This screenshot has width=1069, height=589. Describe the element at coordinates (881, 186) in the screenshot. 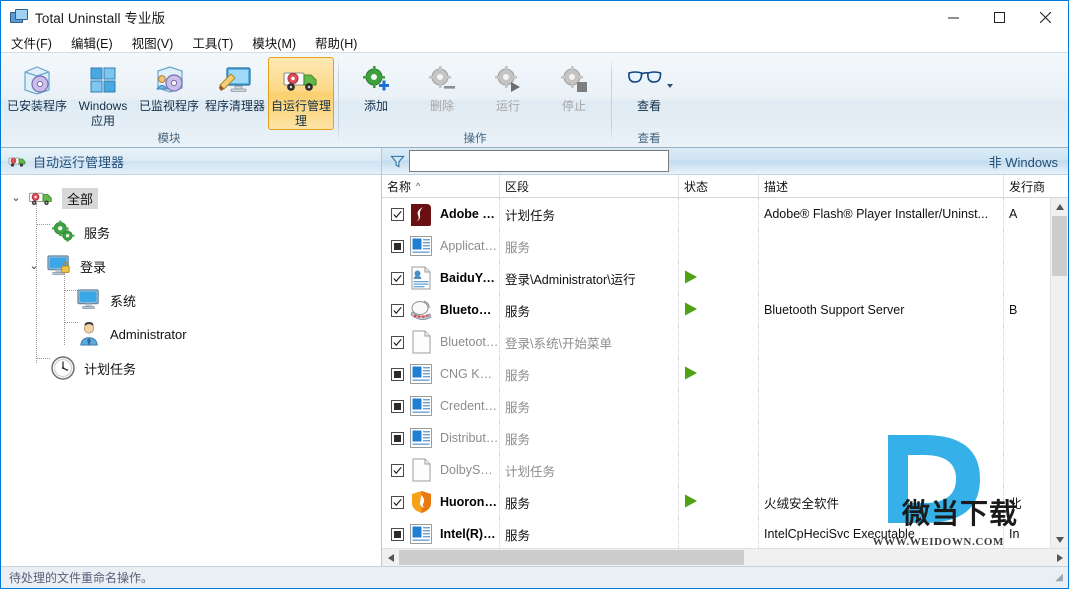

I see `column-header-description: 描述` at that location.